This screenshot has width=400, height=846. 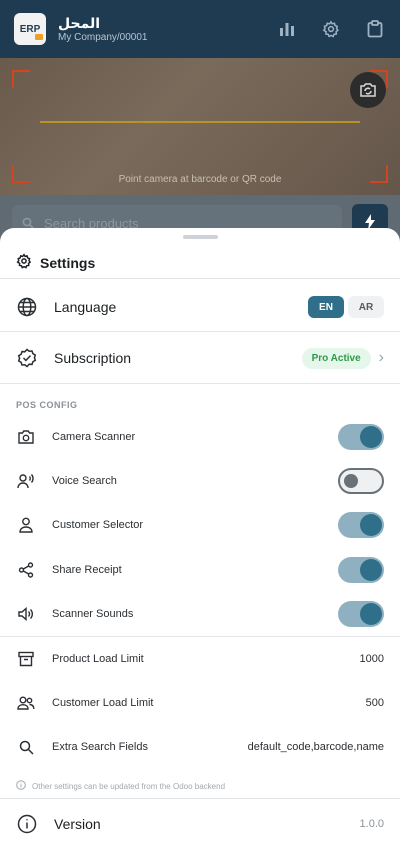 I want to click on search-icon, so click(x=26, y=747).